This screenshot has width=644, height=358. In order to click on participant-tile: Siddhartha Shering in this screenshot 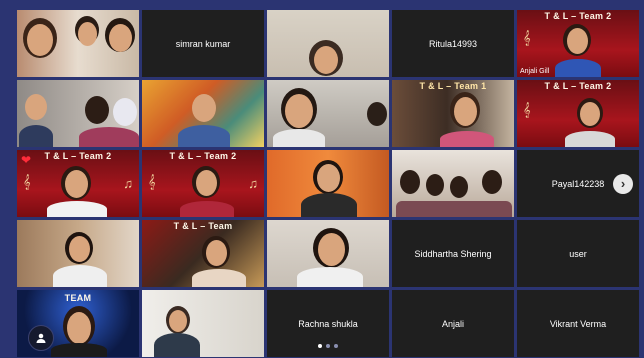, I will do `click(453, 253)`.